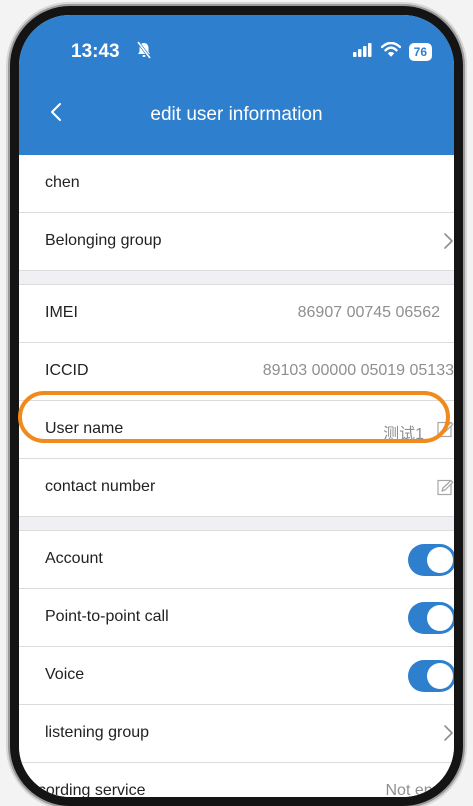 This screenshot has width=473, height=806. I want to click on belonging-group-row: Belonging group, so click(236, 242).